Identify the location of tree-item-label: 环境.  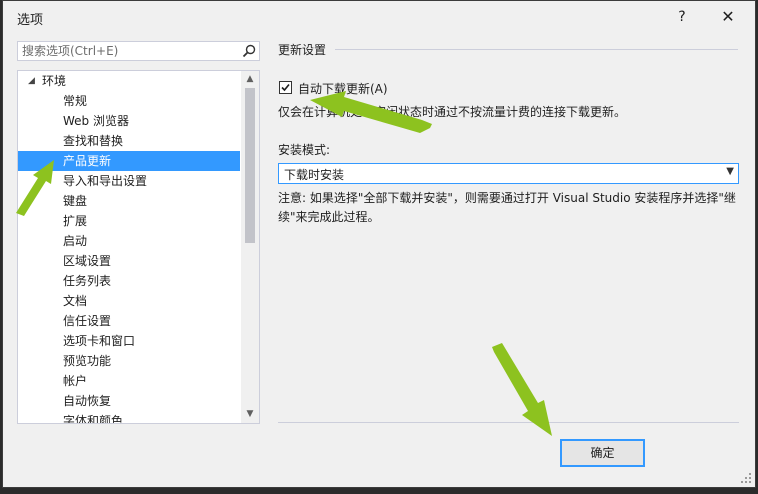
(54, 81).